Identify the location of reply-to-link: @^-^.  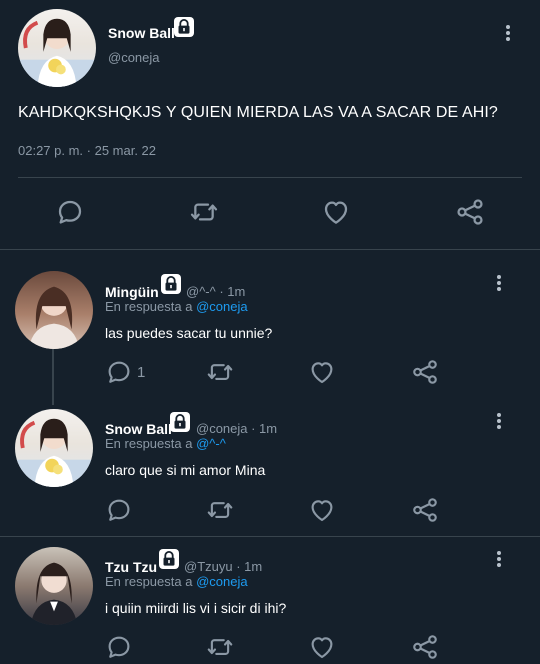
(211, 443).